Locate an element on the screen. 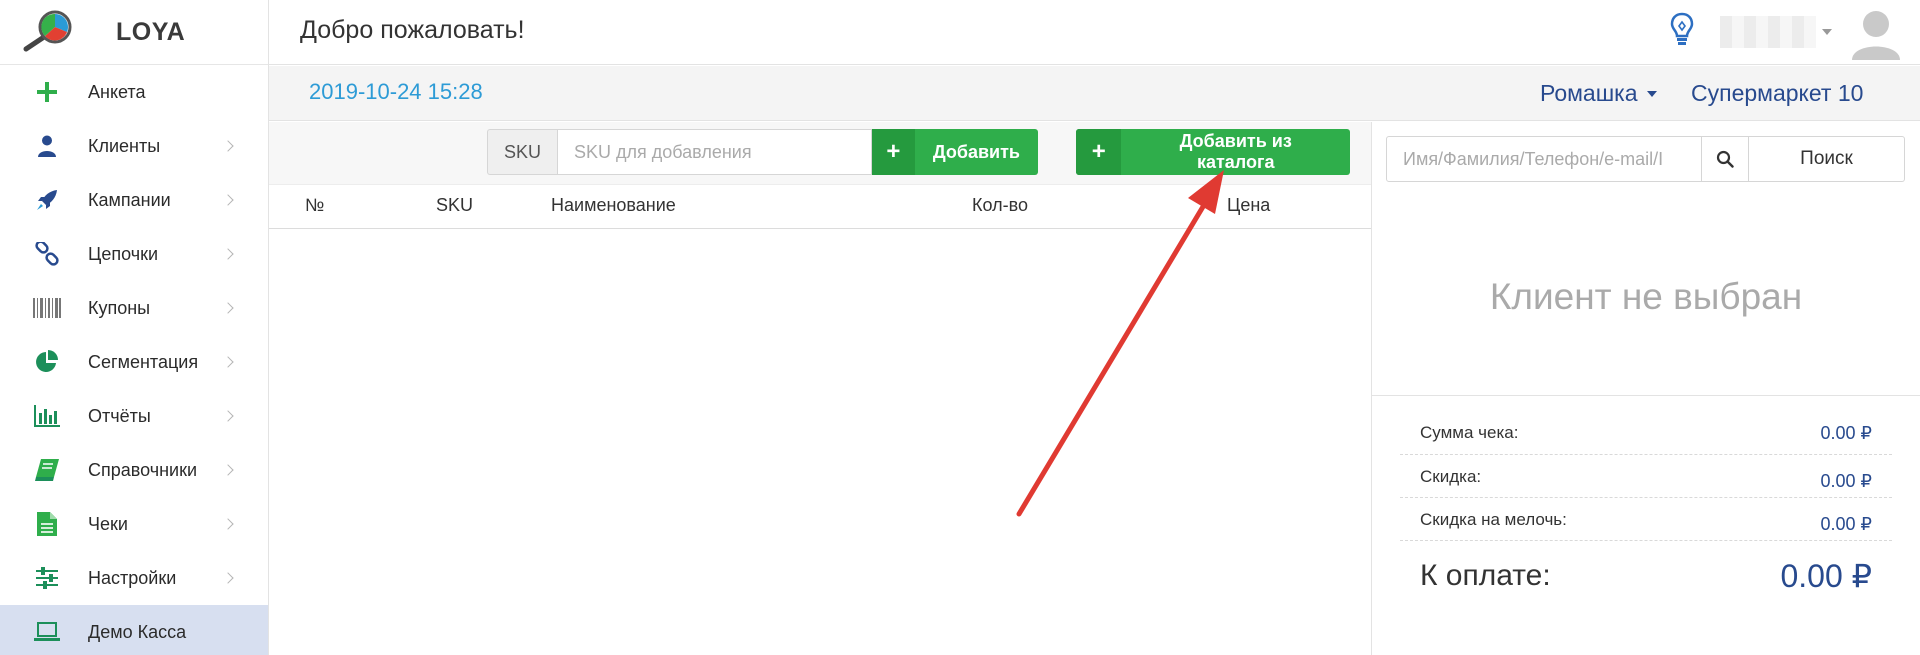 This screenshot has height=655, width=1920. client-info: Клиент не выбран is located at coordinates (1646, 297).